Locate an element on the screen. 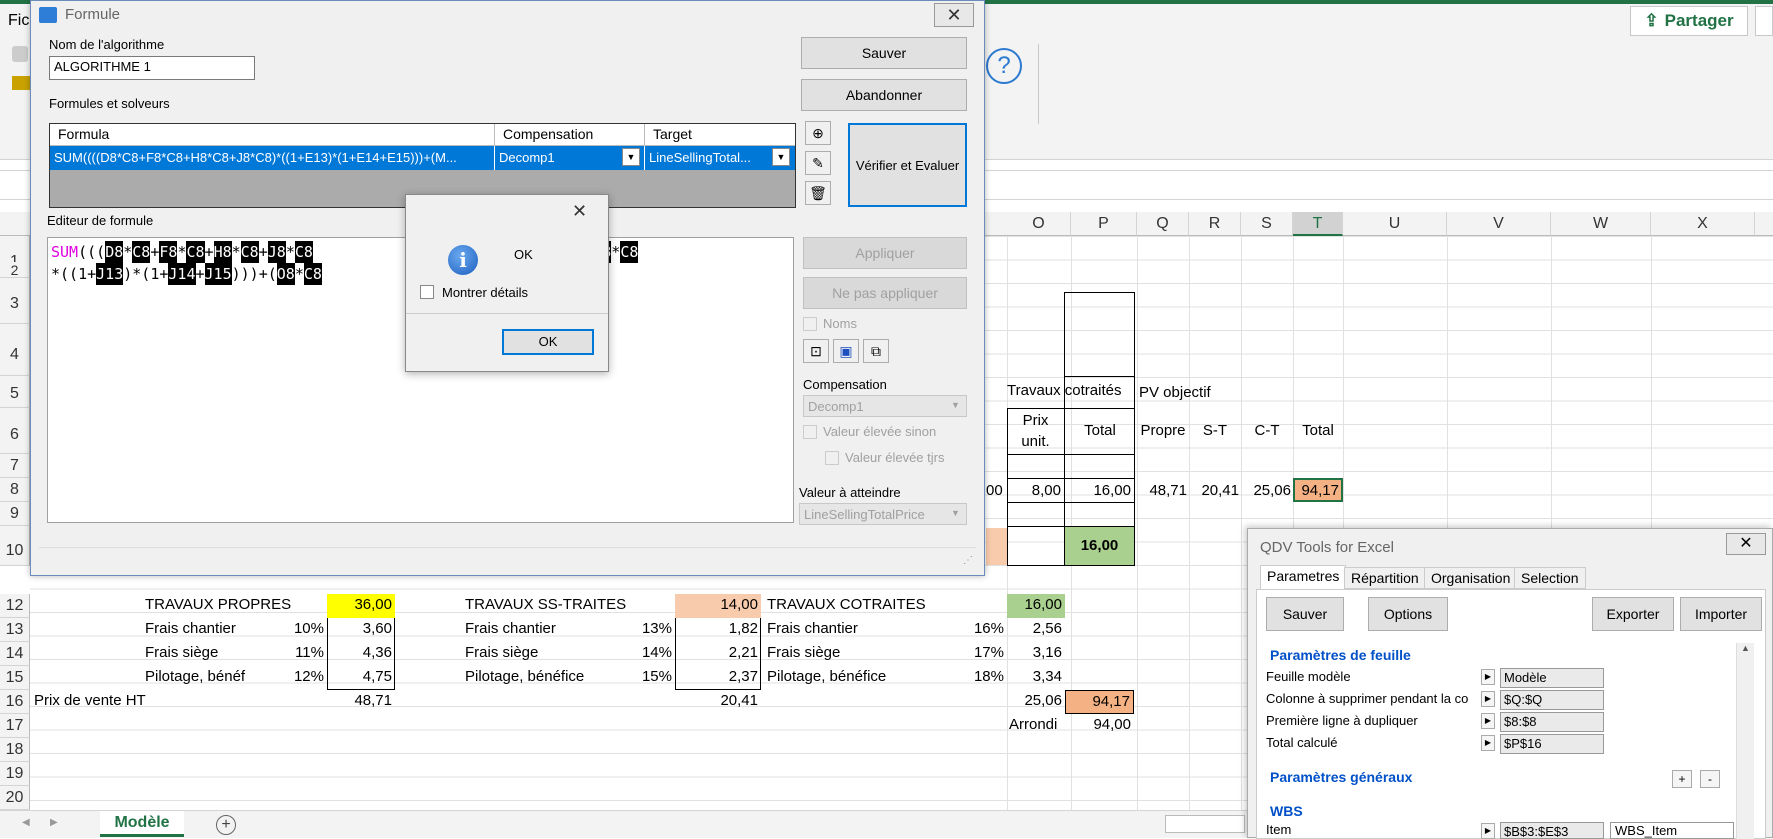 The height and width of the screenshot is (839, 1773). param-value: $Q:$Q is located at coordinates (1552, 700).